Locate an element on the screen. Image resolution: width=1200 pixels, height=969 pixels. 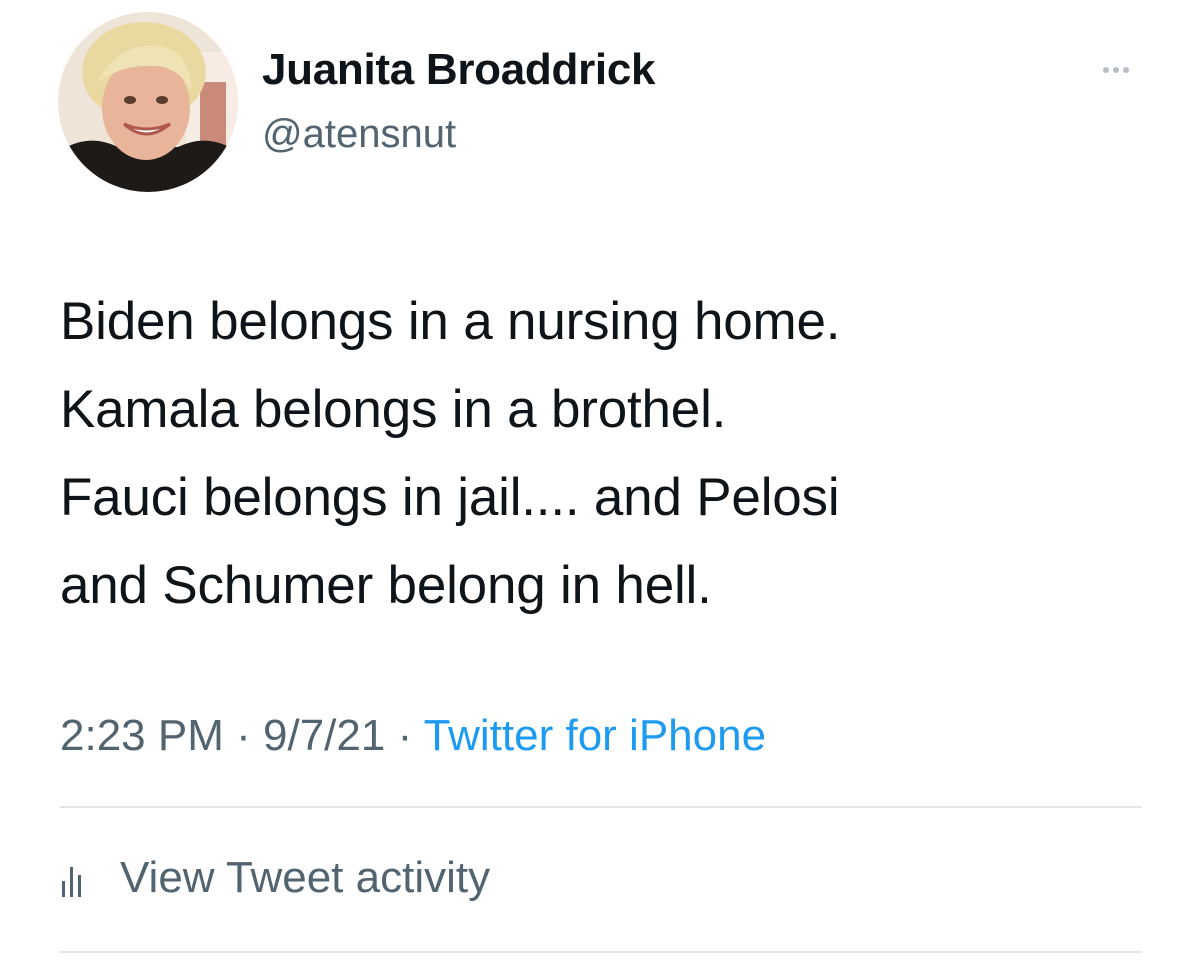
tweet-meta: 2:23 PM · 9/7/21 · Twitter for iPhone is located at coordinates (413, 736).